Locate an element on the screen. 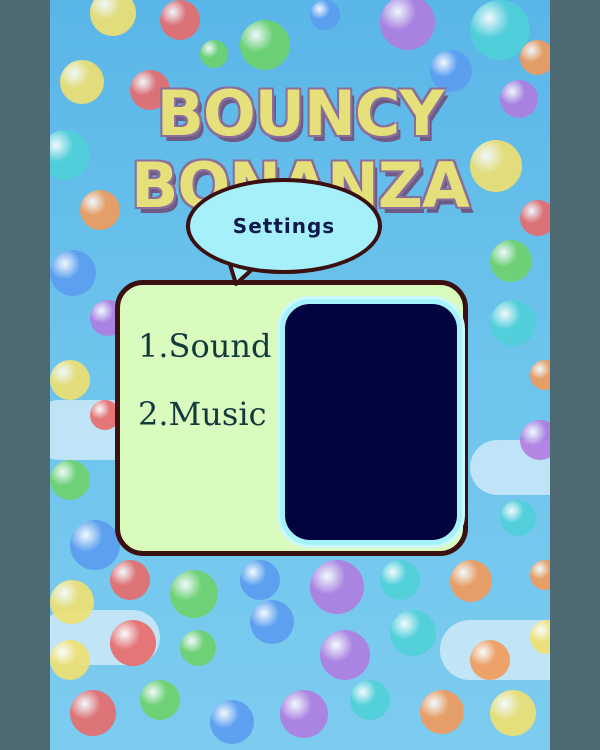 This screenshot has height=750, width=600. settings-display-box is located at coordinates (371, 422).